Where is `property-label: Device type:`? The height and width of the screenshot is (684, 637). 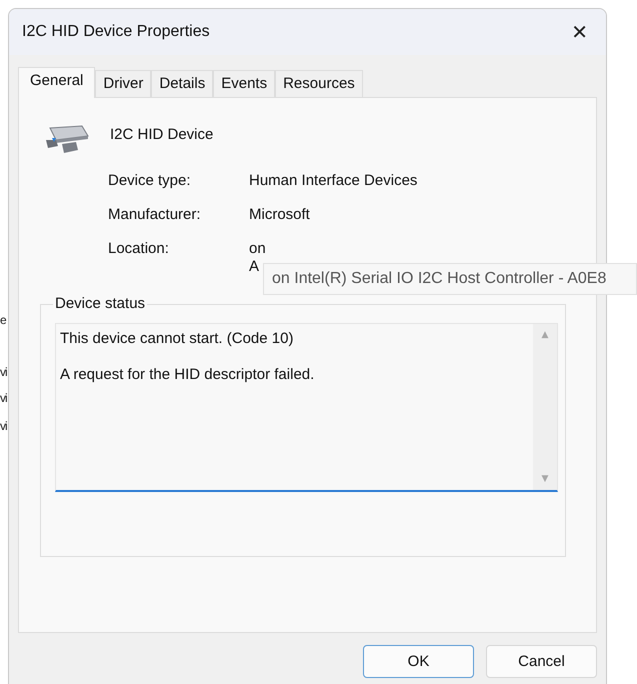 property-label: Device type: is located at coordinates (150, 181).